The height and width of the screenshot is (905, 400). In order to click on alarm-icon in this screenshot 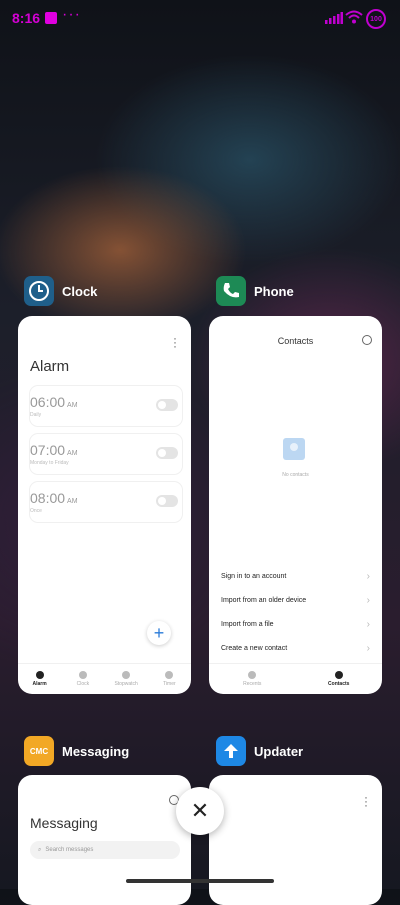, I will do `click(39, 675)`.